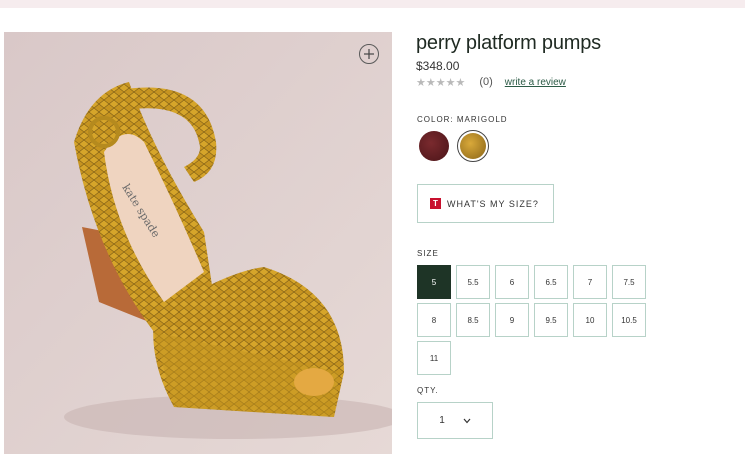 The image size is (745, 454). What do you see at coordinates (438, 66) in the screenshot?
I see `product-price: $348.00` at bounding box center [438, 66].